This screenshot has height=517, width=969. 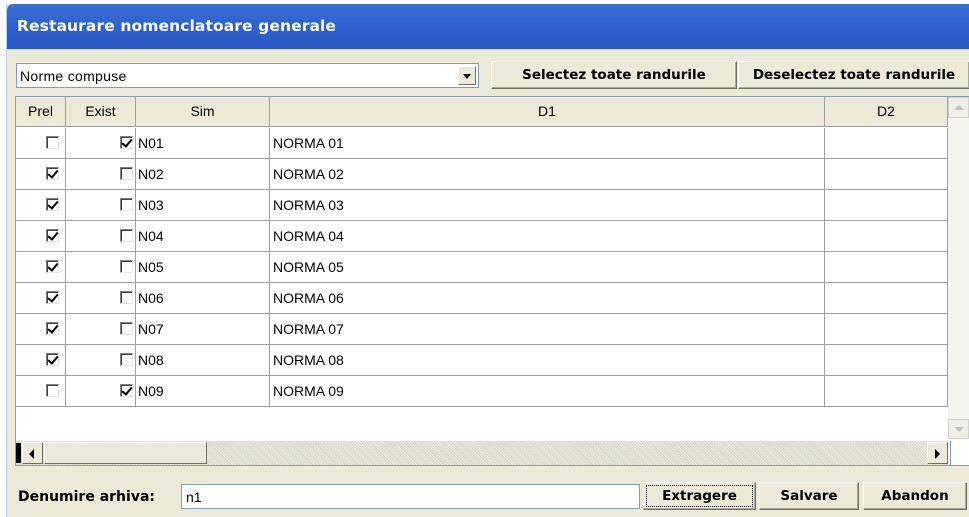 I want to click on scroll-down-icon, so click(x=958, y=429).